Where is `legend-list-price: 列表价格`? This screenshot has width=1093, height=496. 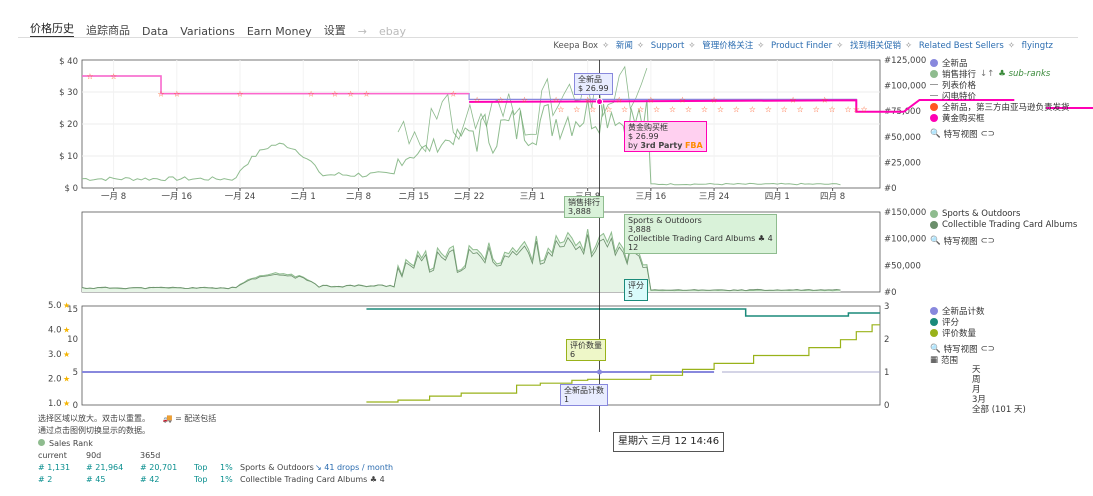 legend-list-price: 列表价格 is located at coordinates (1000, 85).